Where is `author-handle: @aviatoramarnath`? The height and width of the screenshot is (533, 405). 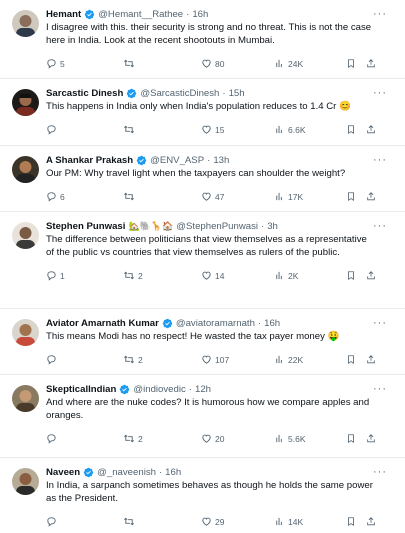
author-handle: @aviatoramarnath is located at coordinates (215, 323).